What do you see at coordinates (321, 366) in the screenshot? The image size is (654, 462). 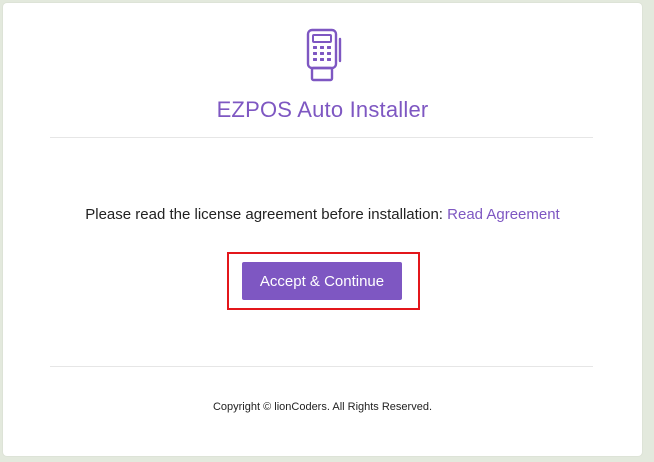 I see `footer-divider` at bounding box center [321, 366].